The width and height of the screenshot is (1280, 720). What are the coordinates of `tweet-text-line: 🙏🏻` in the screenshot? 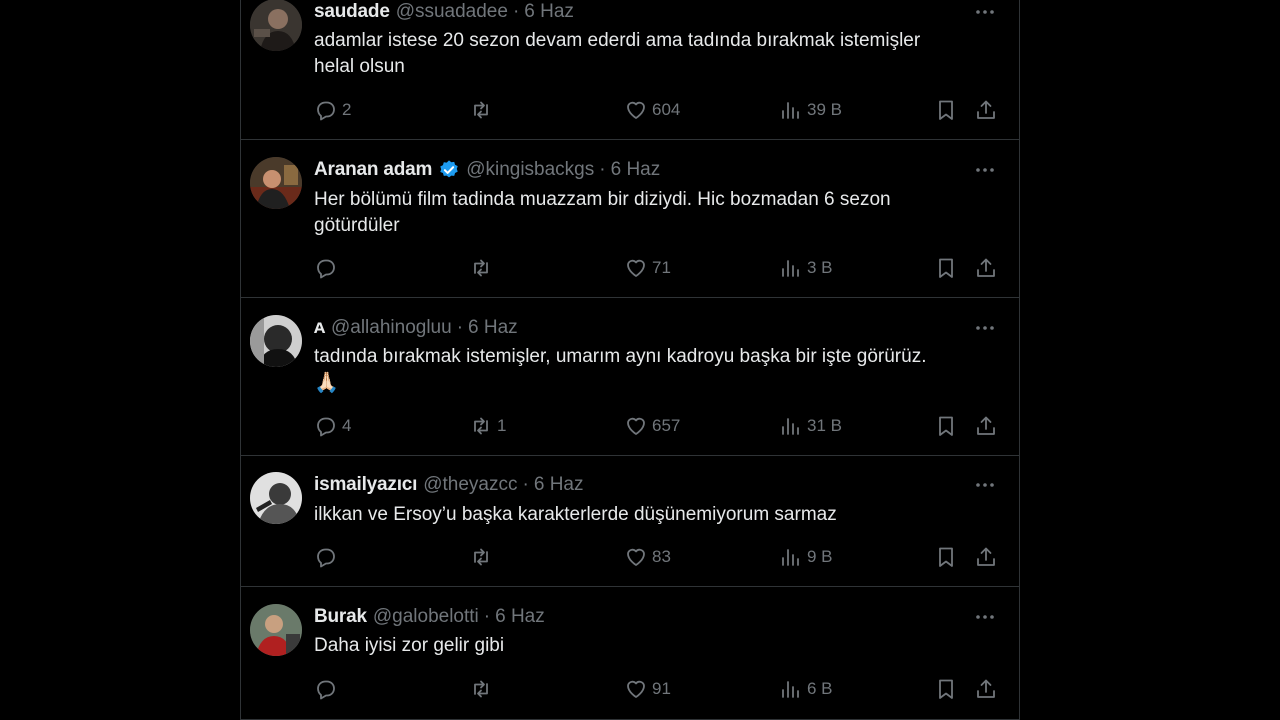 It's located at (326, 383).